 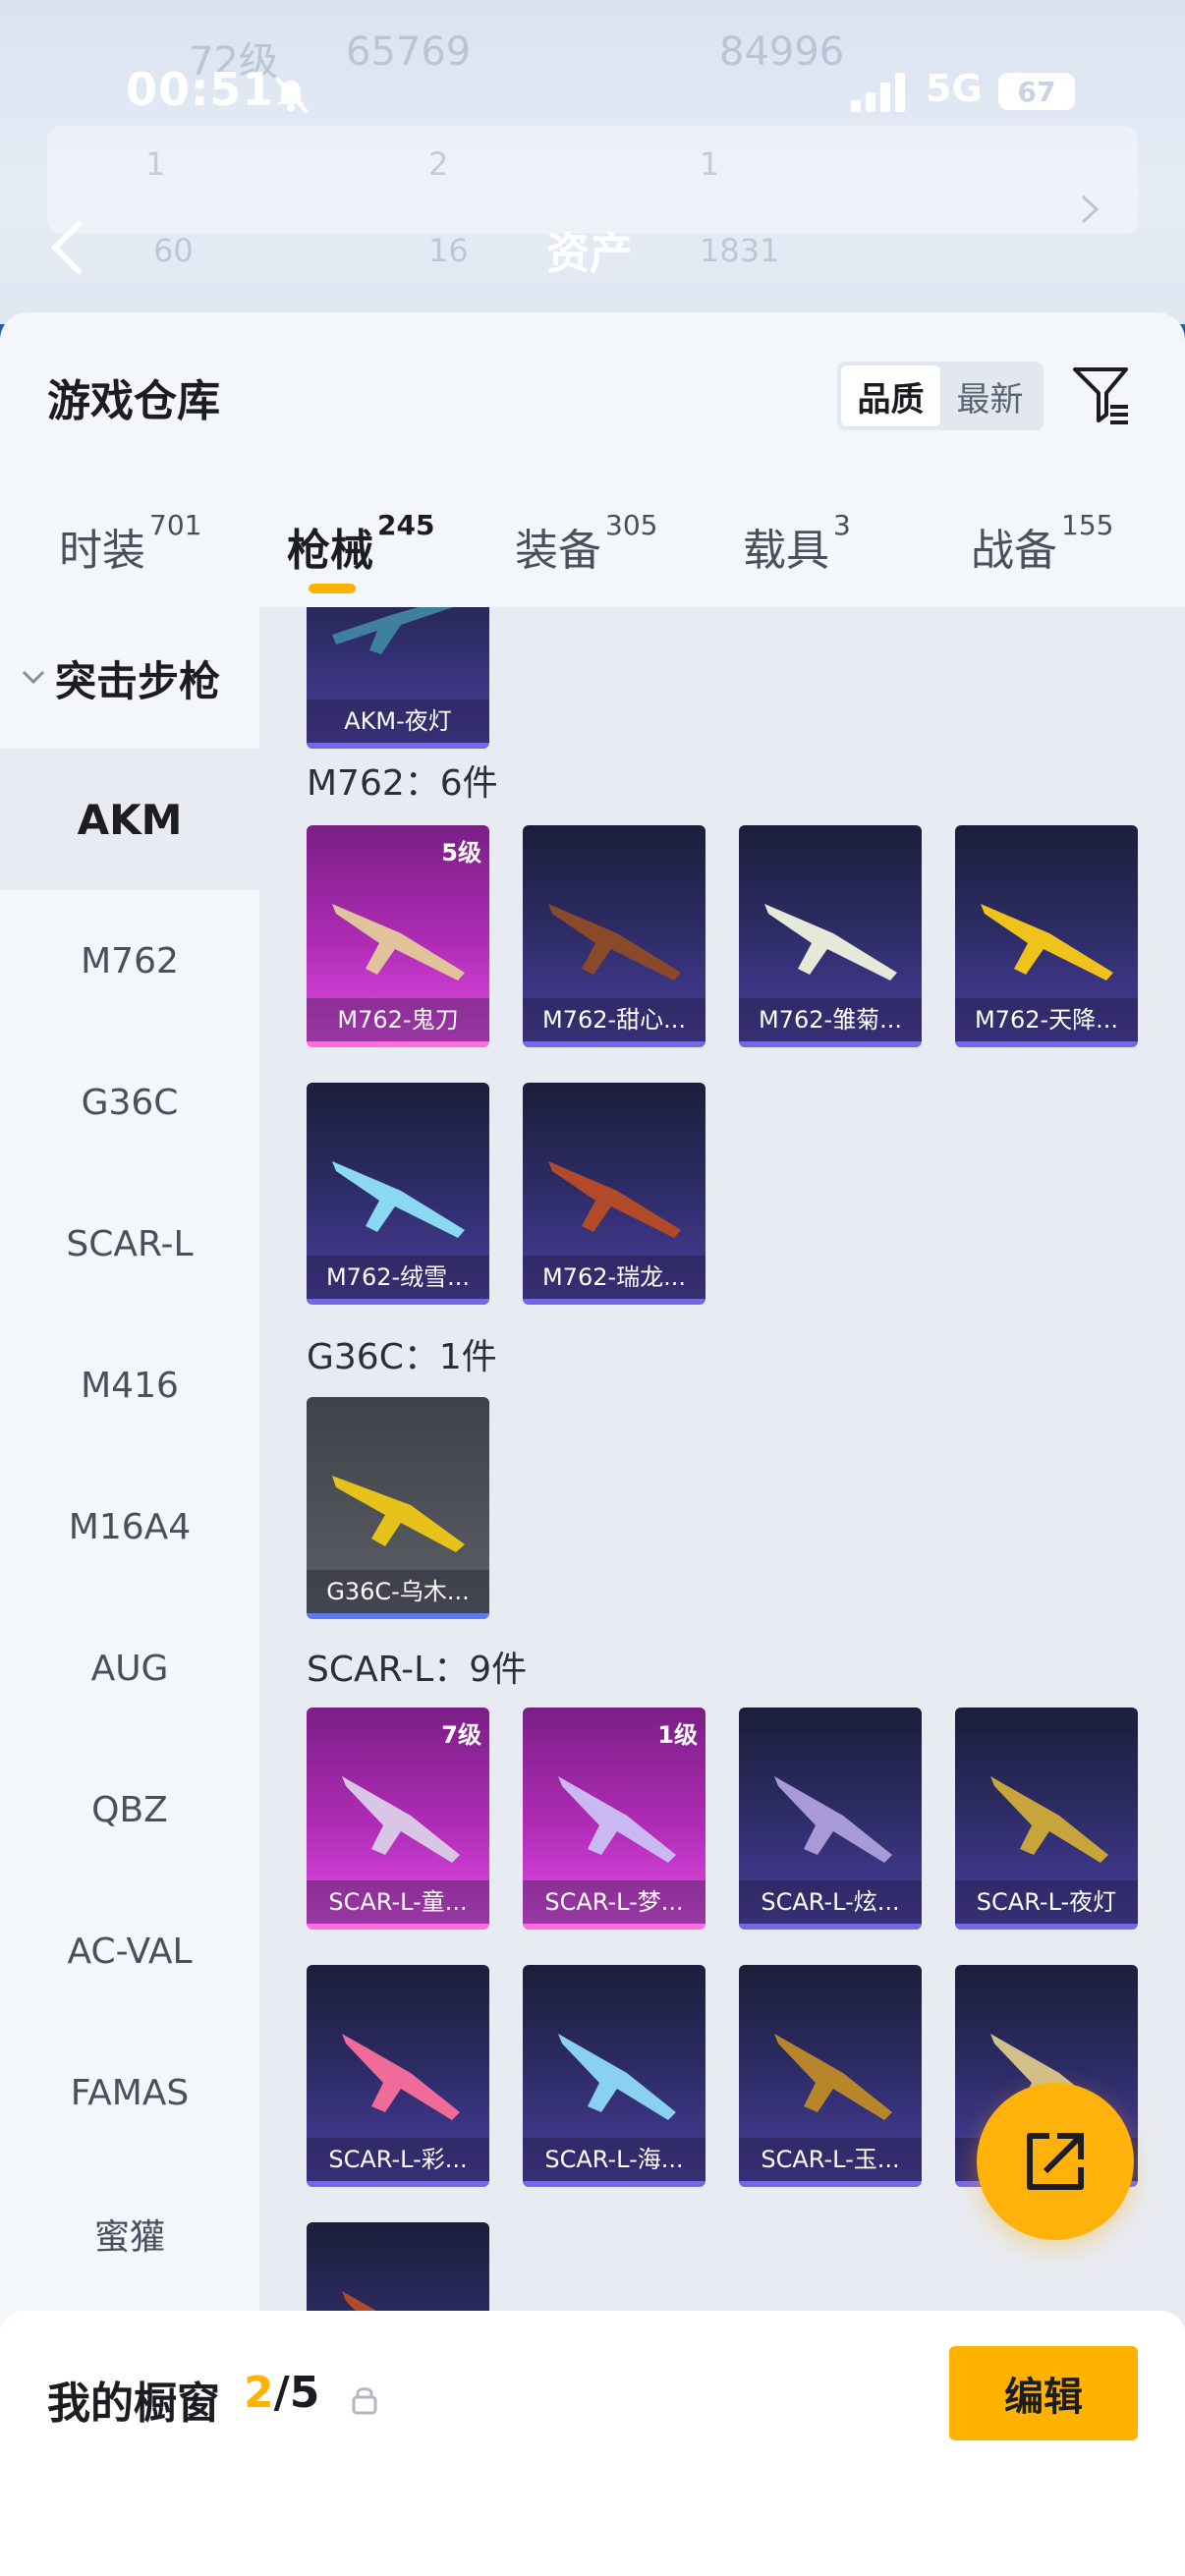 What do you see at coordinates (34, 677) in the screenshot?
I see `chevron-down-icon` at bounding box center [34, 677].